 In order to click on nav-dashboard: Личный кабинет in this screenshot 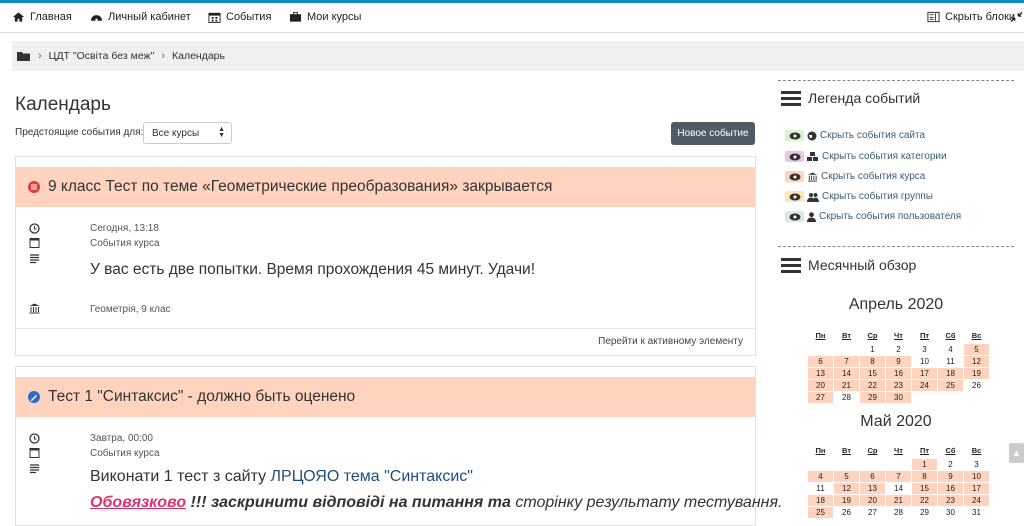, I will do `click(140, 17)`.